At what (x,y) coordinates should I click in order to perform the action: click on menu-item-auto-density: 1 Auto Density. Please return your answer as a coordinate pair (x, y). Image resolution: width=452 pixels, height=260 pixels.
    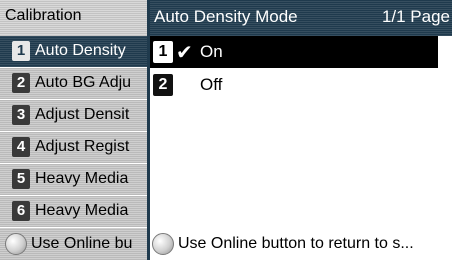
    Looking at the image, I should click on (73, 51).